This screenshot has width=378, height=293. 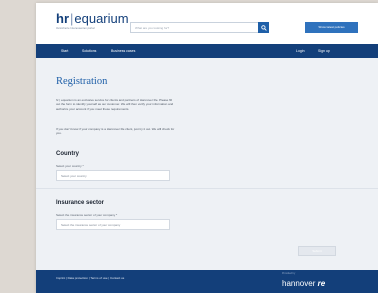 I want to click on country-select: Select your country, so click(x=113, y=175).